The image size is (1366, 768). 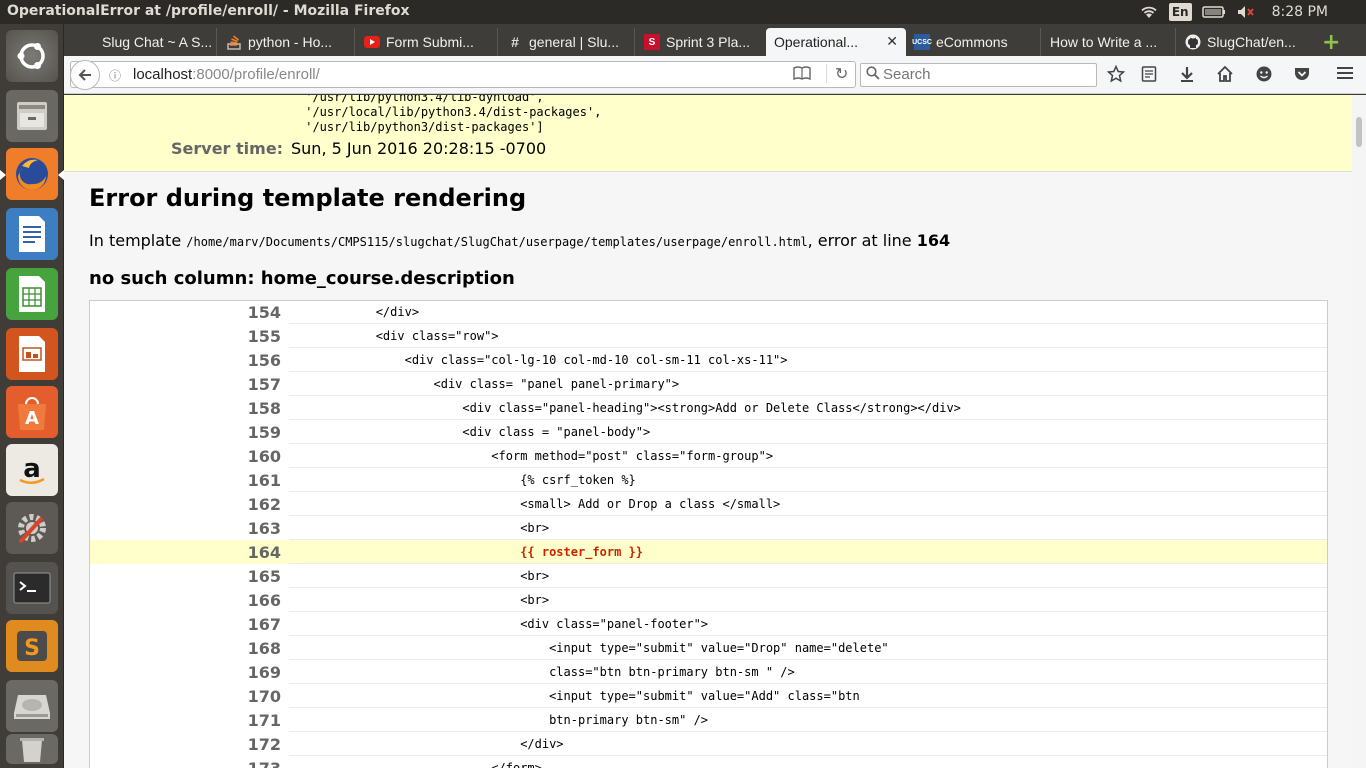 I want to click on libreoffice-impress-icon, so click(x=32, y=354).